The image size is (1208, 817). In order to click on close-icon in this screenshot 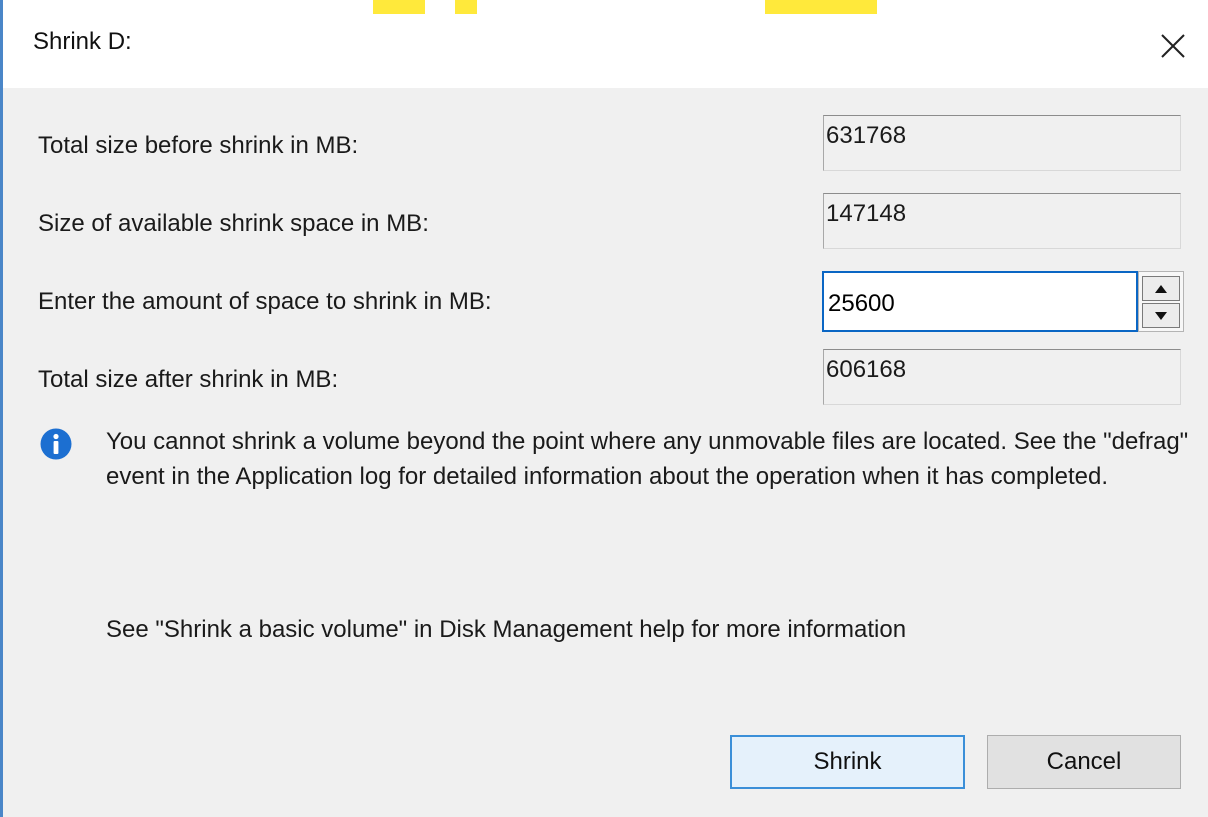, I will do `click(1173, 46)`.